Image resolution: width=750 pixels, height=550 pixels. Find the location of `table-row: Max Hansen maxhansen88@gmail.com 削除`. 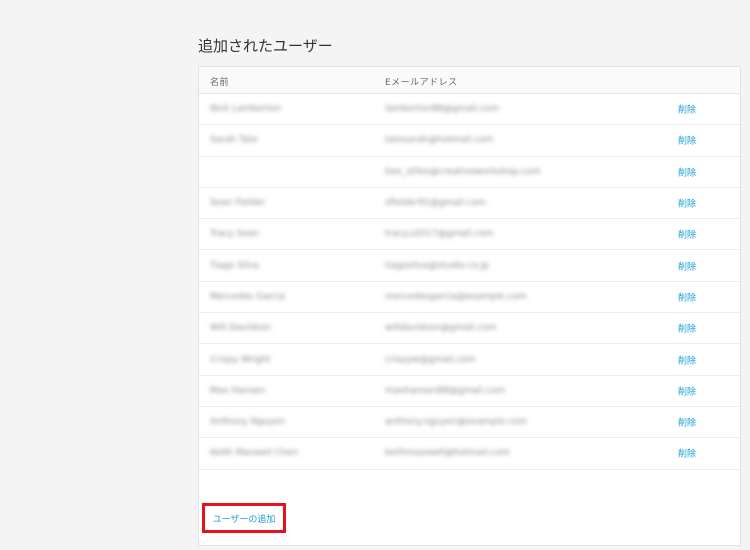

table-row: Max Hansen maxhansen88@gmail.com 削除 is located at coordinates (469, 391).